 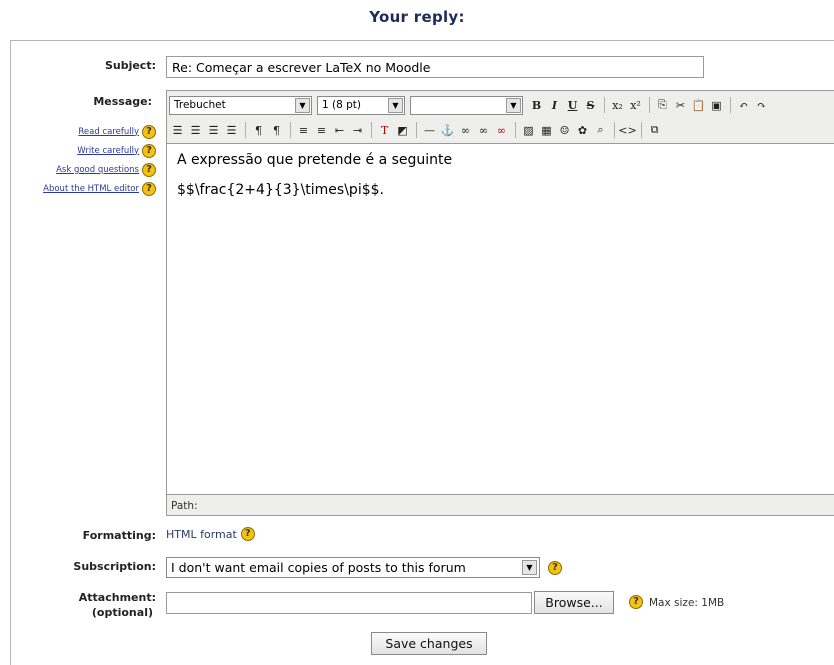 What do you see at coordinates (600, 130) in the screenshot?
I see `search-replace-icon: ⌕` at bounding box center [600, 130].